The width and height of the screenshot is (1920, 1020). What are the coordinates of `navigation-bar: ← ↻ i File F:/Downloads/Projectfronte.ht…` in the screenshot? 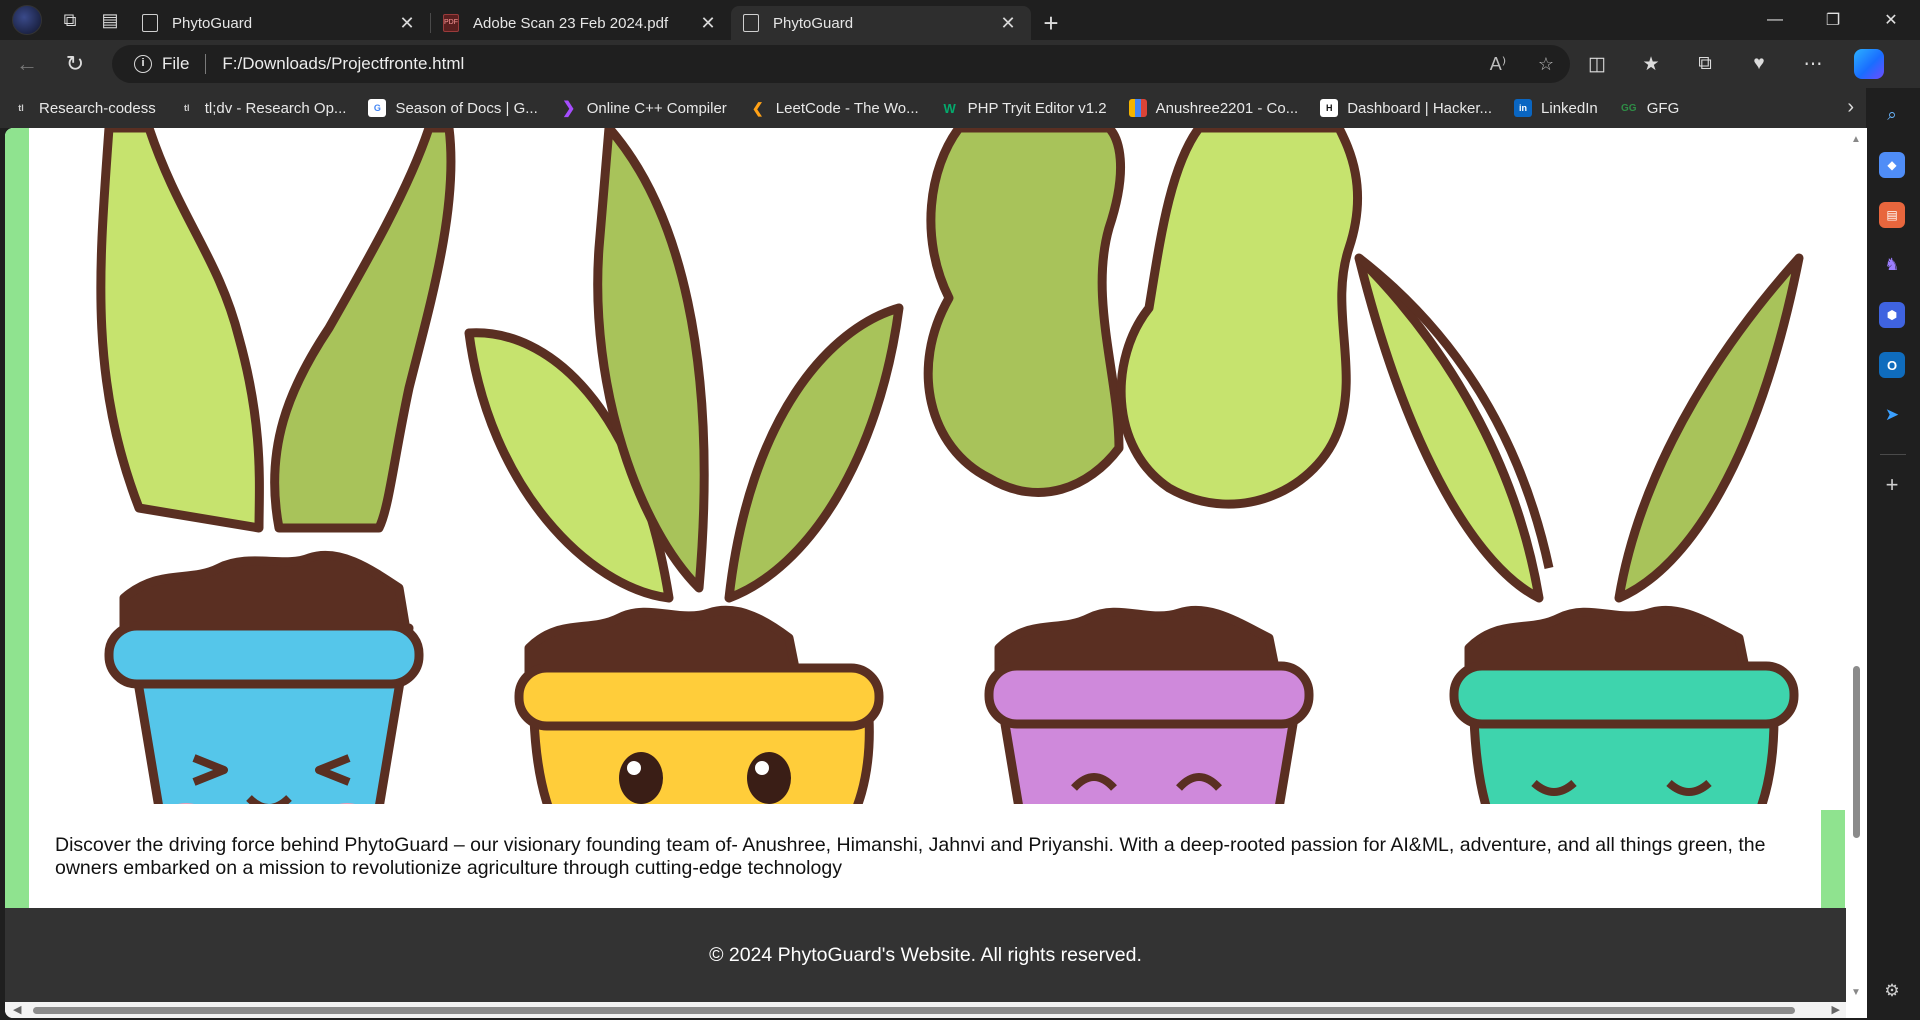 It's located at (960, 64).